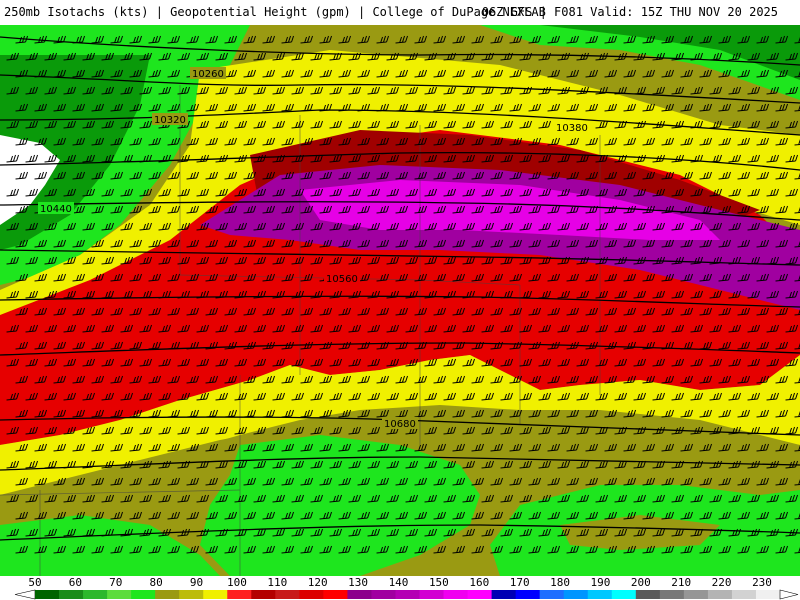 The width and height of the screenshot is (800, 600). I want to click on colorbar-label: 60, so click(75, 582).